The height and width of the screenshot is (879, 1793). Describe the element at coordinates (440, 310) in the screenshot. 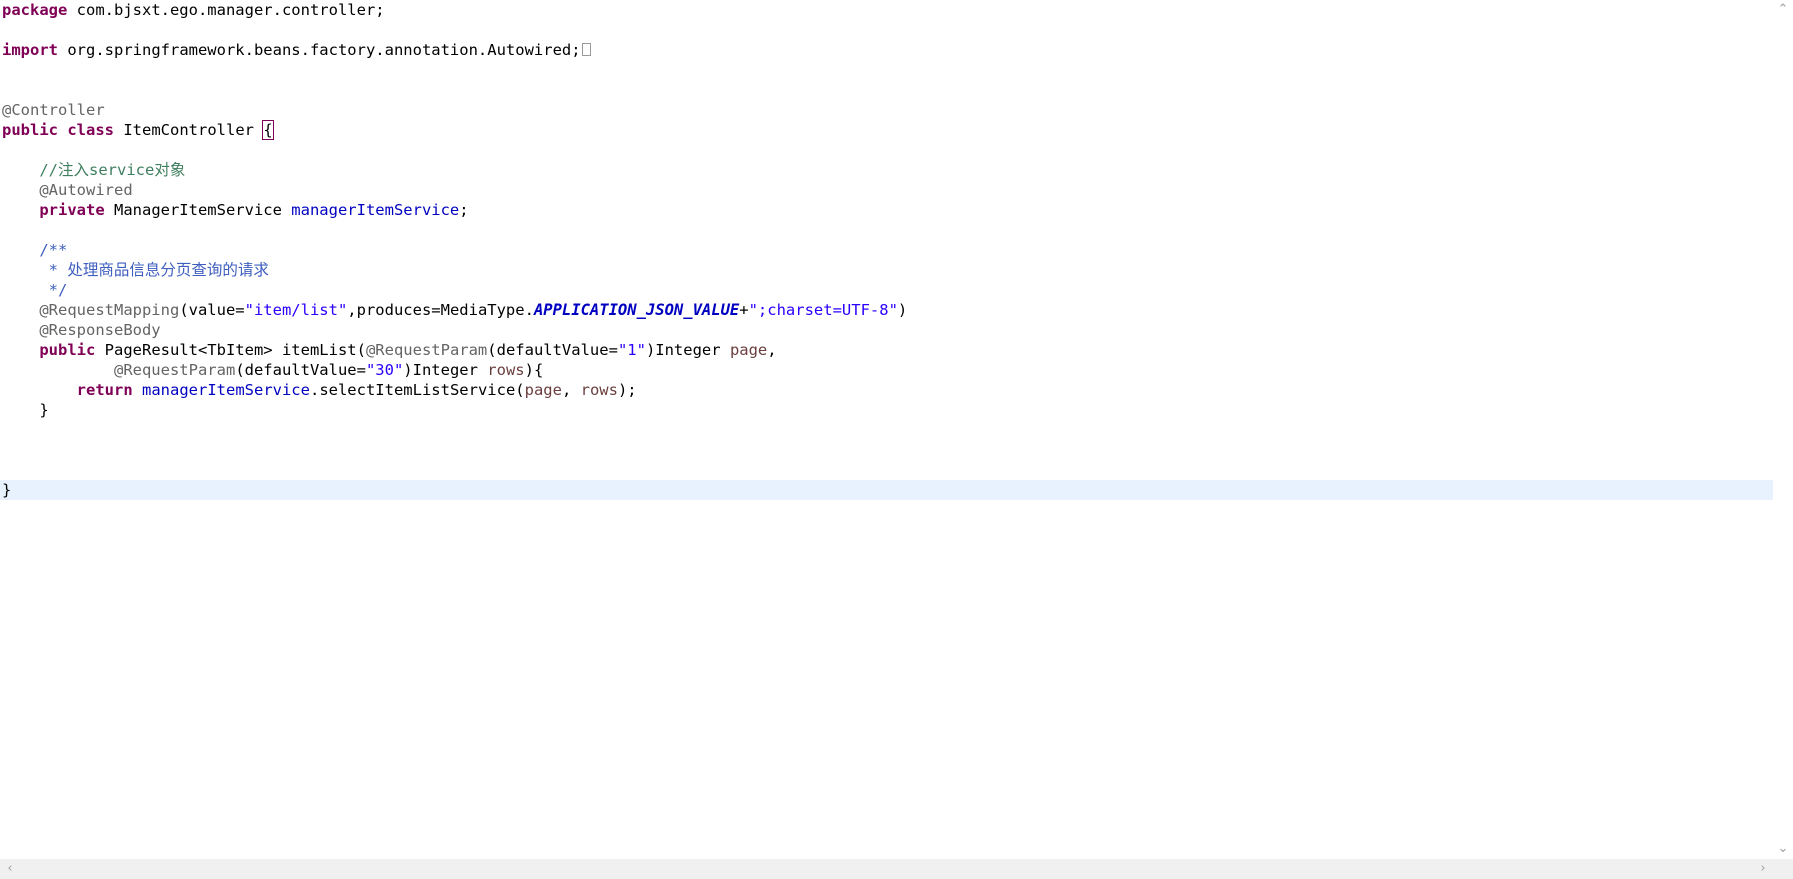

I see `code-text: ,produces=MediaType.` at that location.